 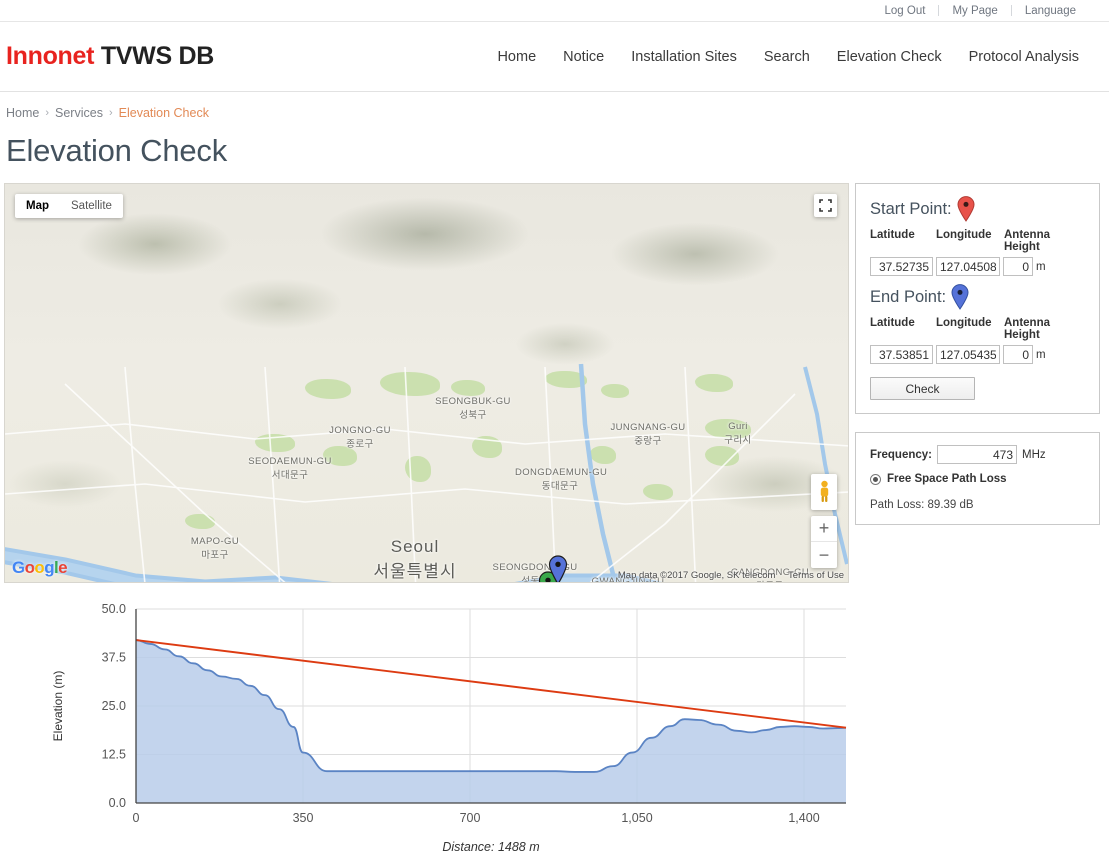 What do you see at coordinates (964, 323) in the screenshot?
I see `end-longitude-label: Longitude` at bounding box center [964, 323].